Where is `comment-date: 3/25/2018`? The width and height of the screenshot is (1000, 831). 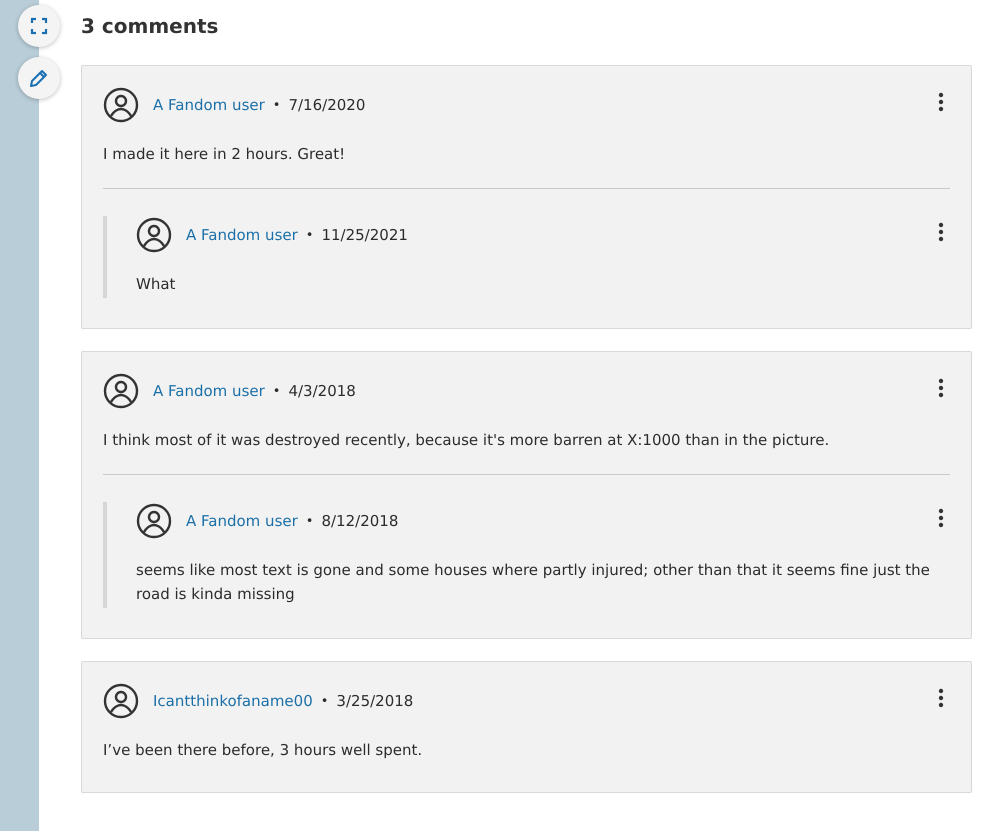
comment-date: 3/25/2018 is located at coordinates (375, 701).